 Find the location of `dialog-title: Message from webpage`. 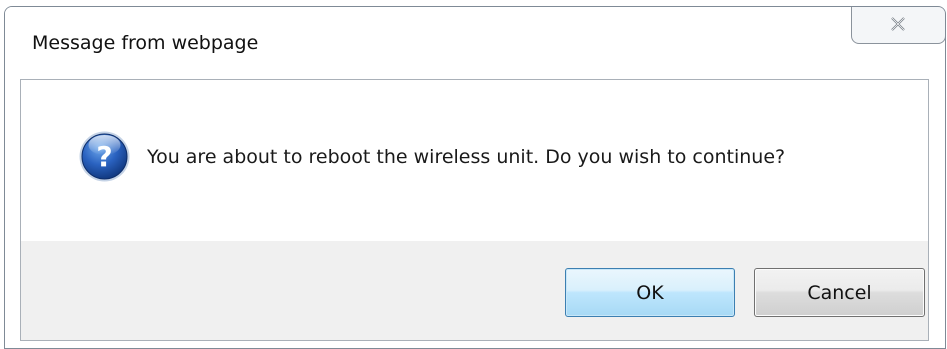

dialog-title: Message from webpage is located at coordinates (145, 43).